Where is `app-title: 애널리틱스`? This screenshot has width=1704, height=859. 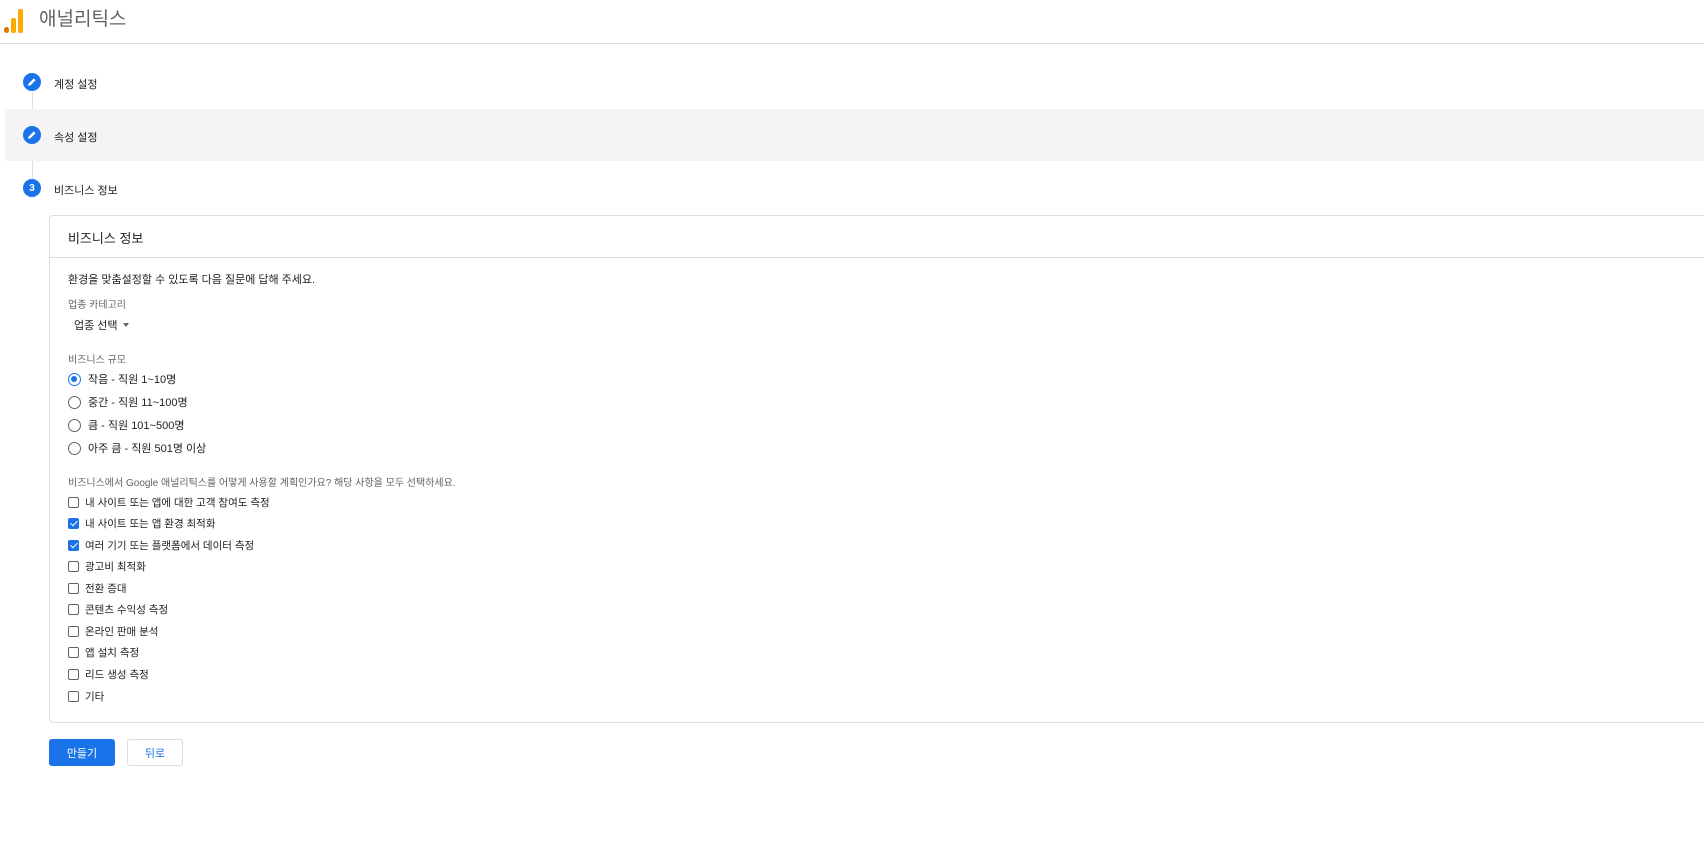 app-title: 애널리틱스 is located at coordinates (83, 19).